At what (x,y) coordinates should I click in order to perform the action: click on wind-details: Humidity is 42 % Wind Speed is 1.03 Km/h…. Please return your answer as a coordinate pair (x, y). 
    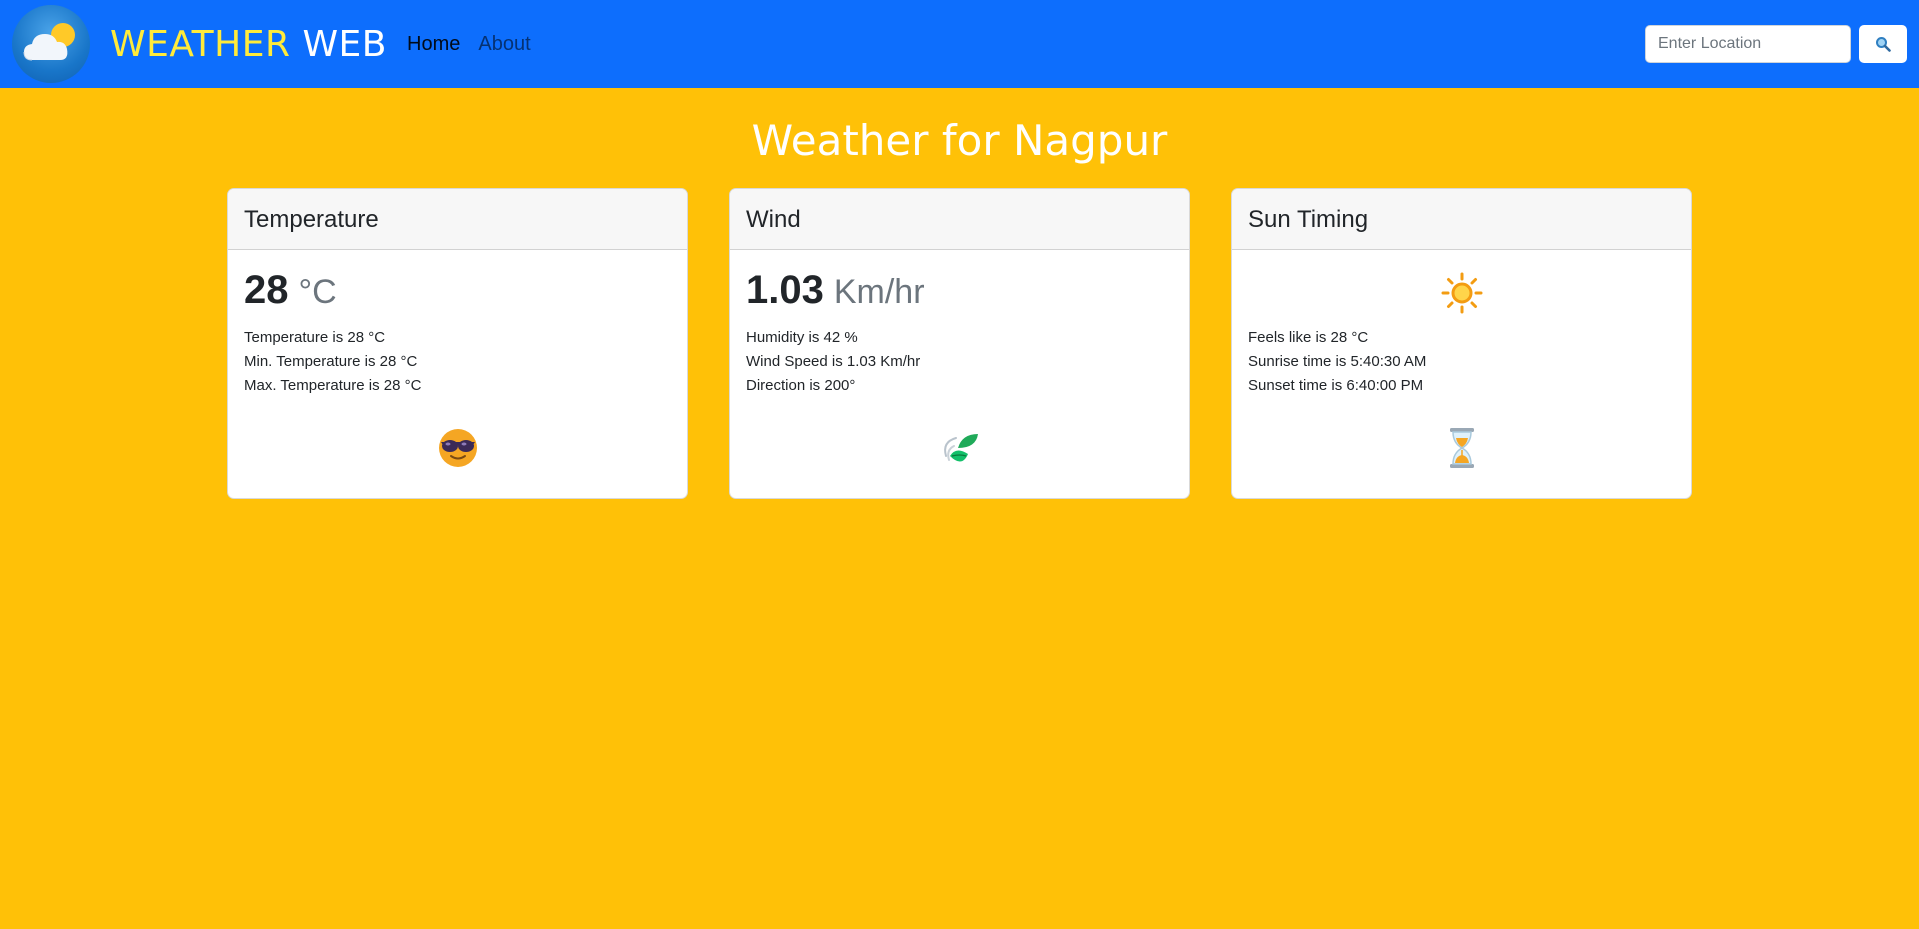
    Looking at the image, I should click on (959, 362).